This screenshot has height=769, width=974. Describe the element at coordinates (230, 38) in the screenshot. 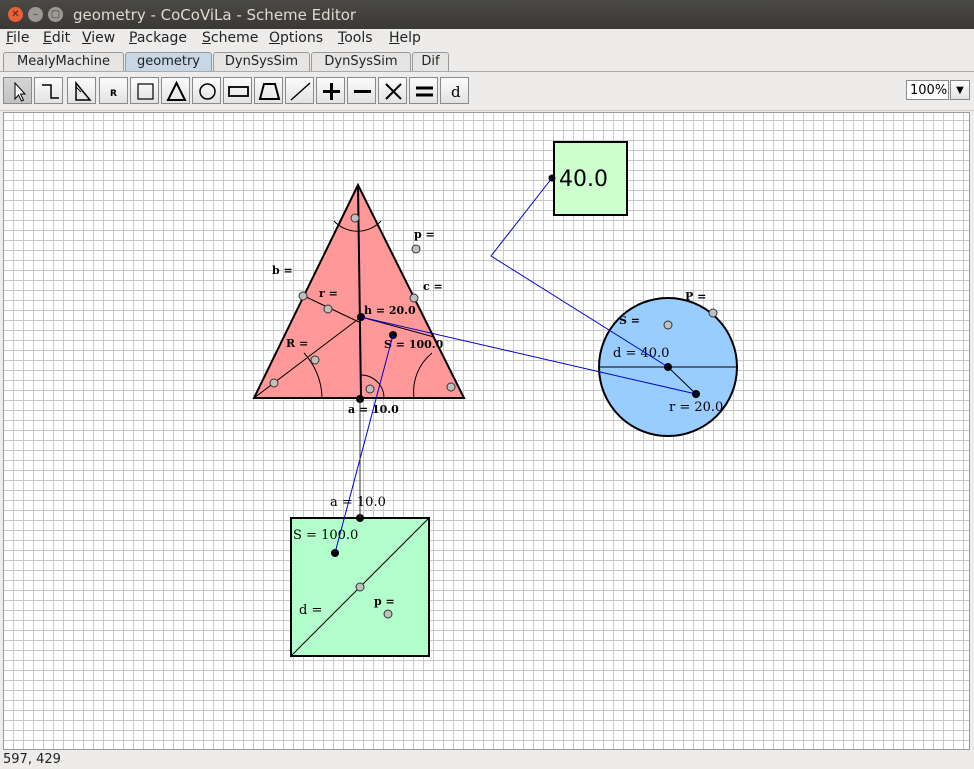

I see `menu-scheme: Scheme` at that location.